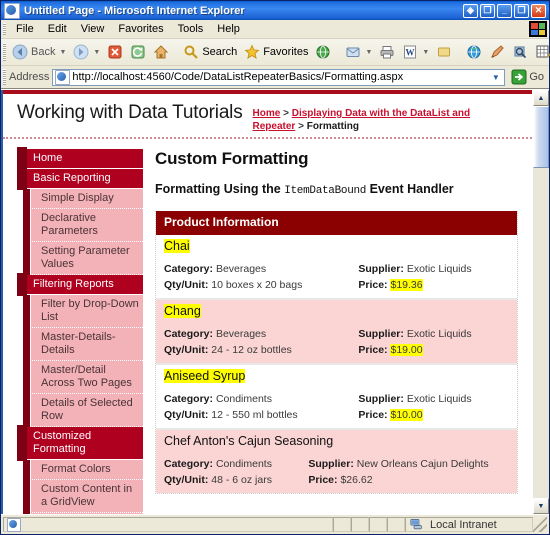 The width and height of the screenshot is (550, 535). I want to click on sidebar-item-basic-reporting: Basic Reporting, so click(80, 178).